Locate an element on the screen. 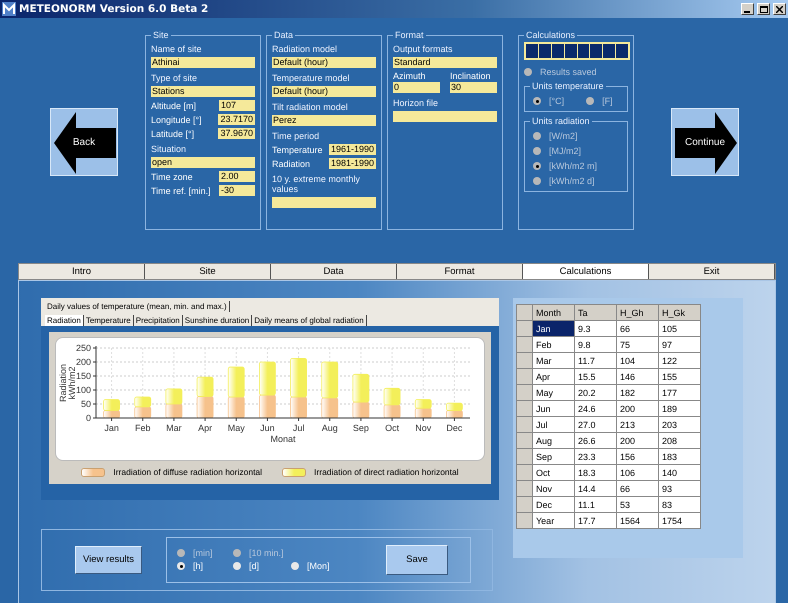 Image resolution: width=788 pixels, height=603 pixels. input-field: 0 is located at coordinates (416, 87).